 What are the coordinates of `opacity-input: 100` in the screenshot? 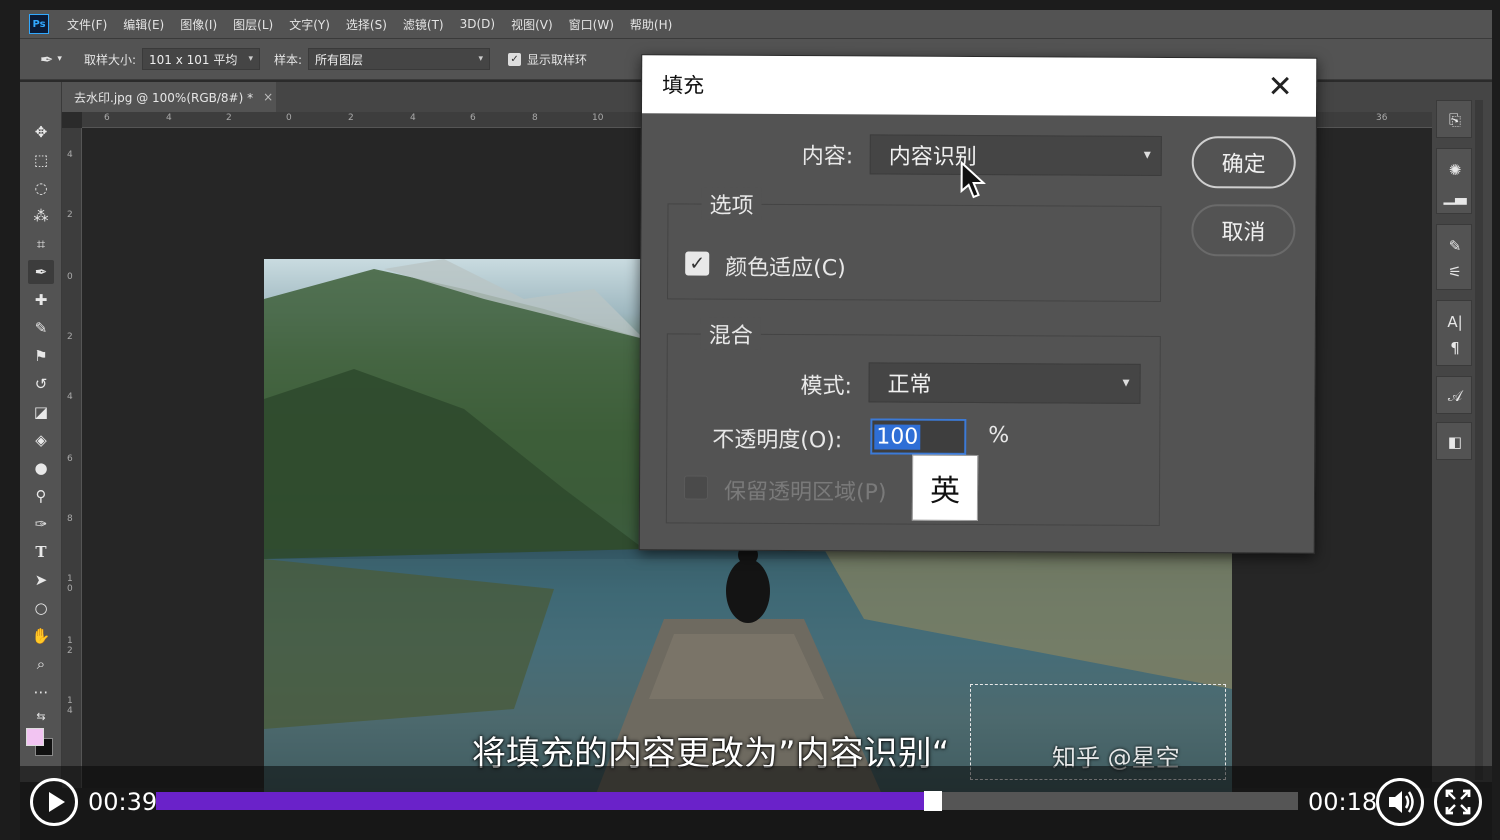 It's located at (918, 436).